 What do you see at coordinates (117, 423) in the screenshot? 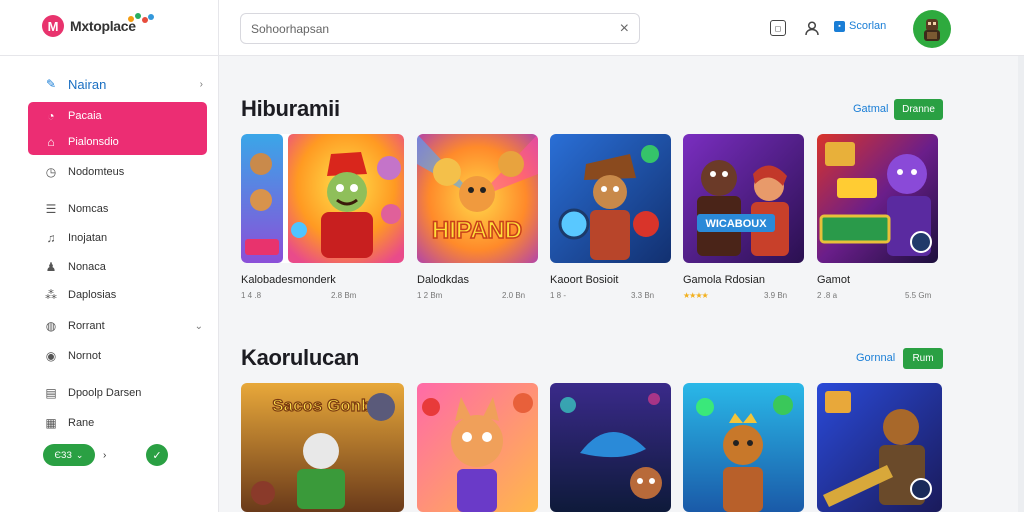
I see `sidebar-item-rane: ▦ Rane` at bounding box center [117, 423].